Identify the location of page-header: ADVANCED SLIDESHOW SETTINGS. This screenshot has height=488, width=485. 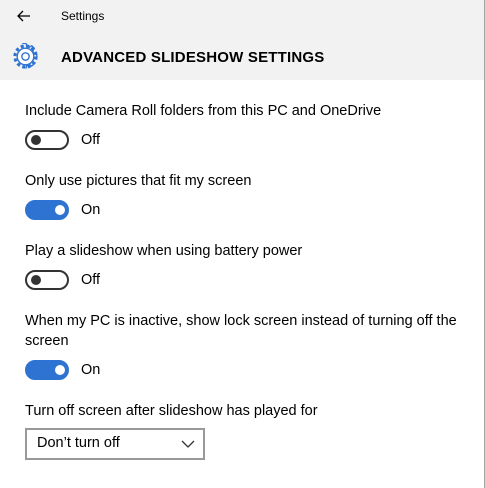
(242, 56).